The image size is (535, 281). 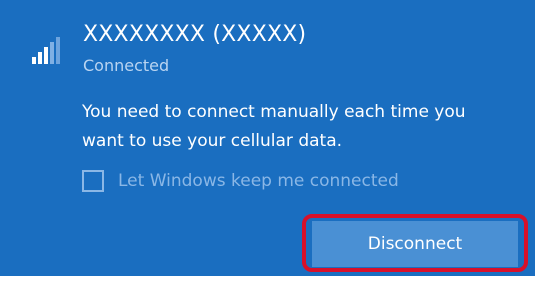 I want to click on auto-connect-label: Let Windows keep me connected, so click(x=258, y=181).